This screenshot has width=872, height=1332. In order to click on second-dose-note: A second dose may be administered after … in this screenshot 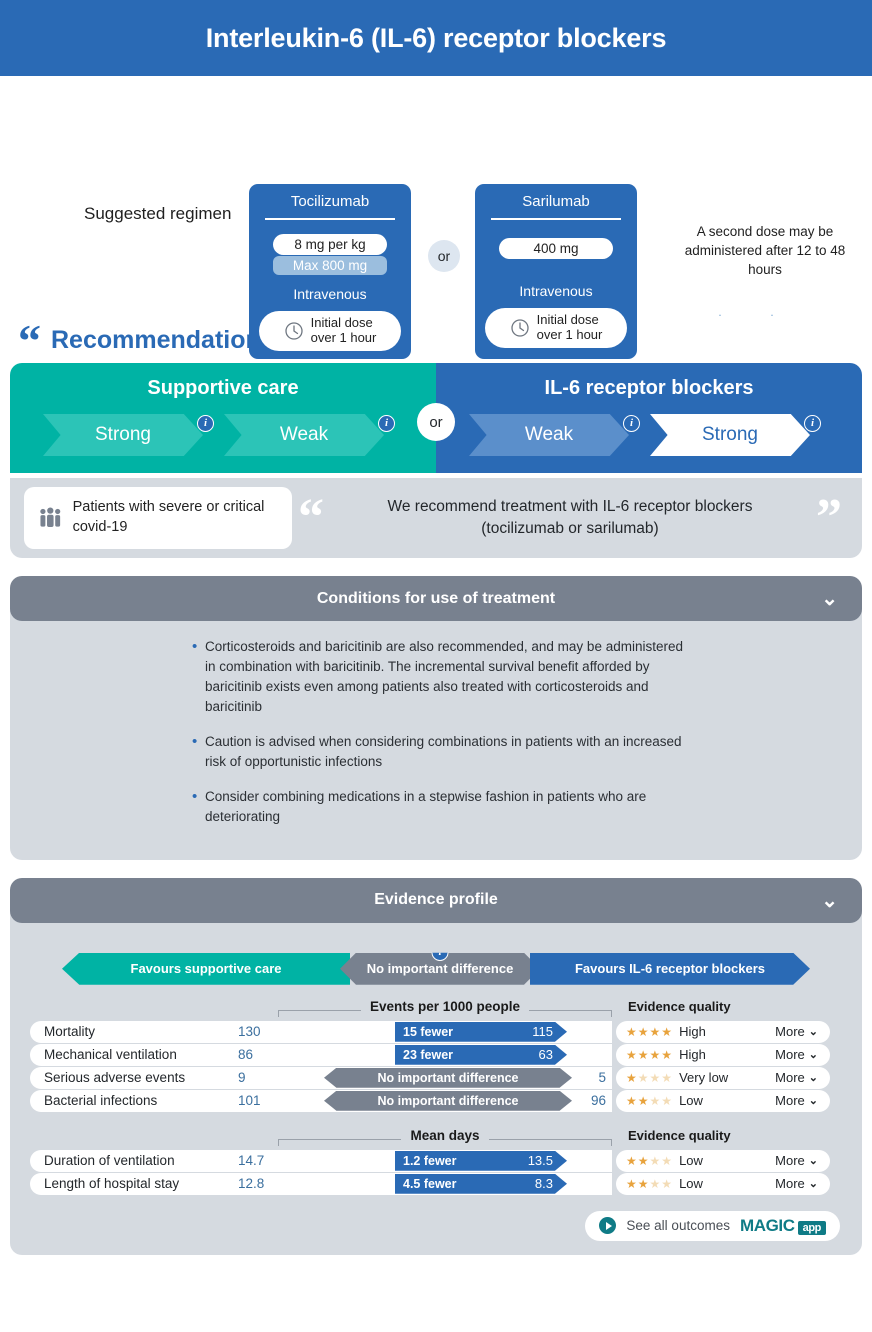, I will do `click(765, 251)`.